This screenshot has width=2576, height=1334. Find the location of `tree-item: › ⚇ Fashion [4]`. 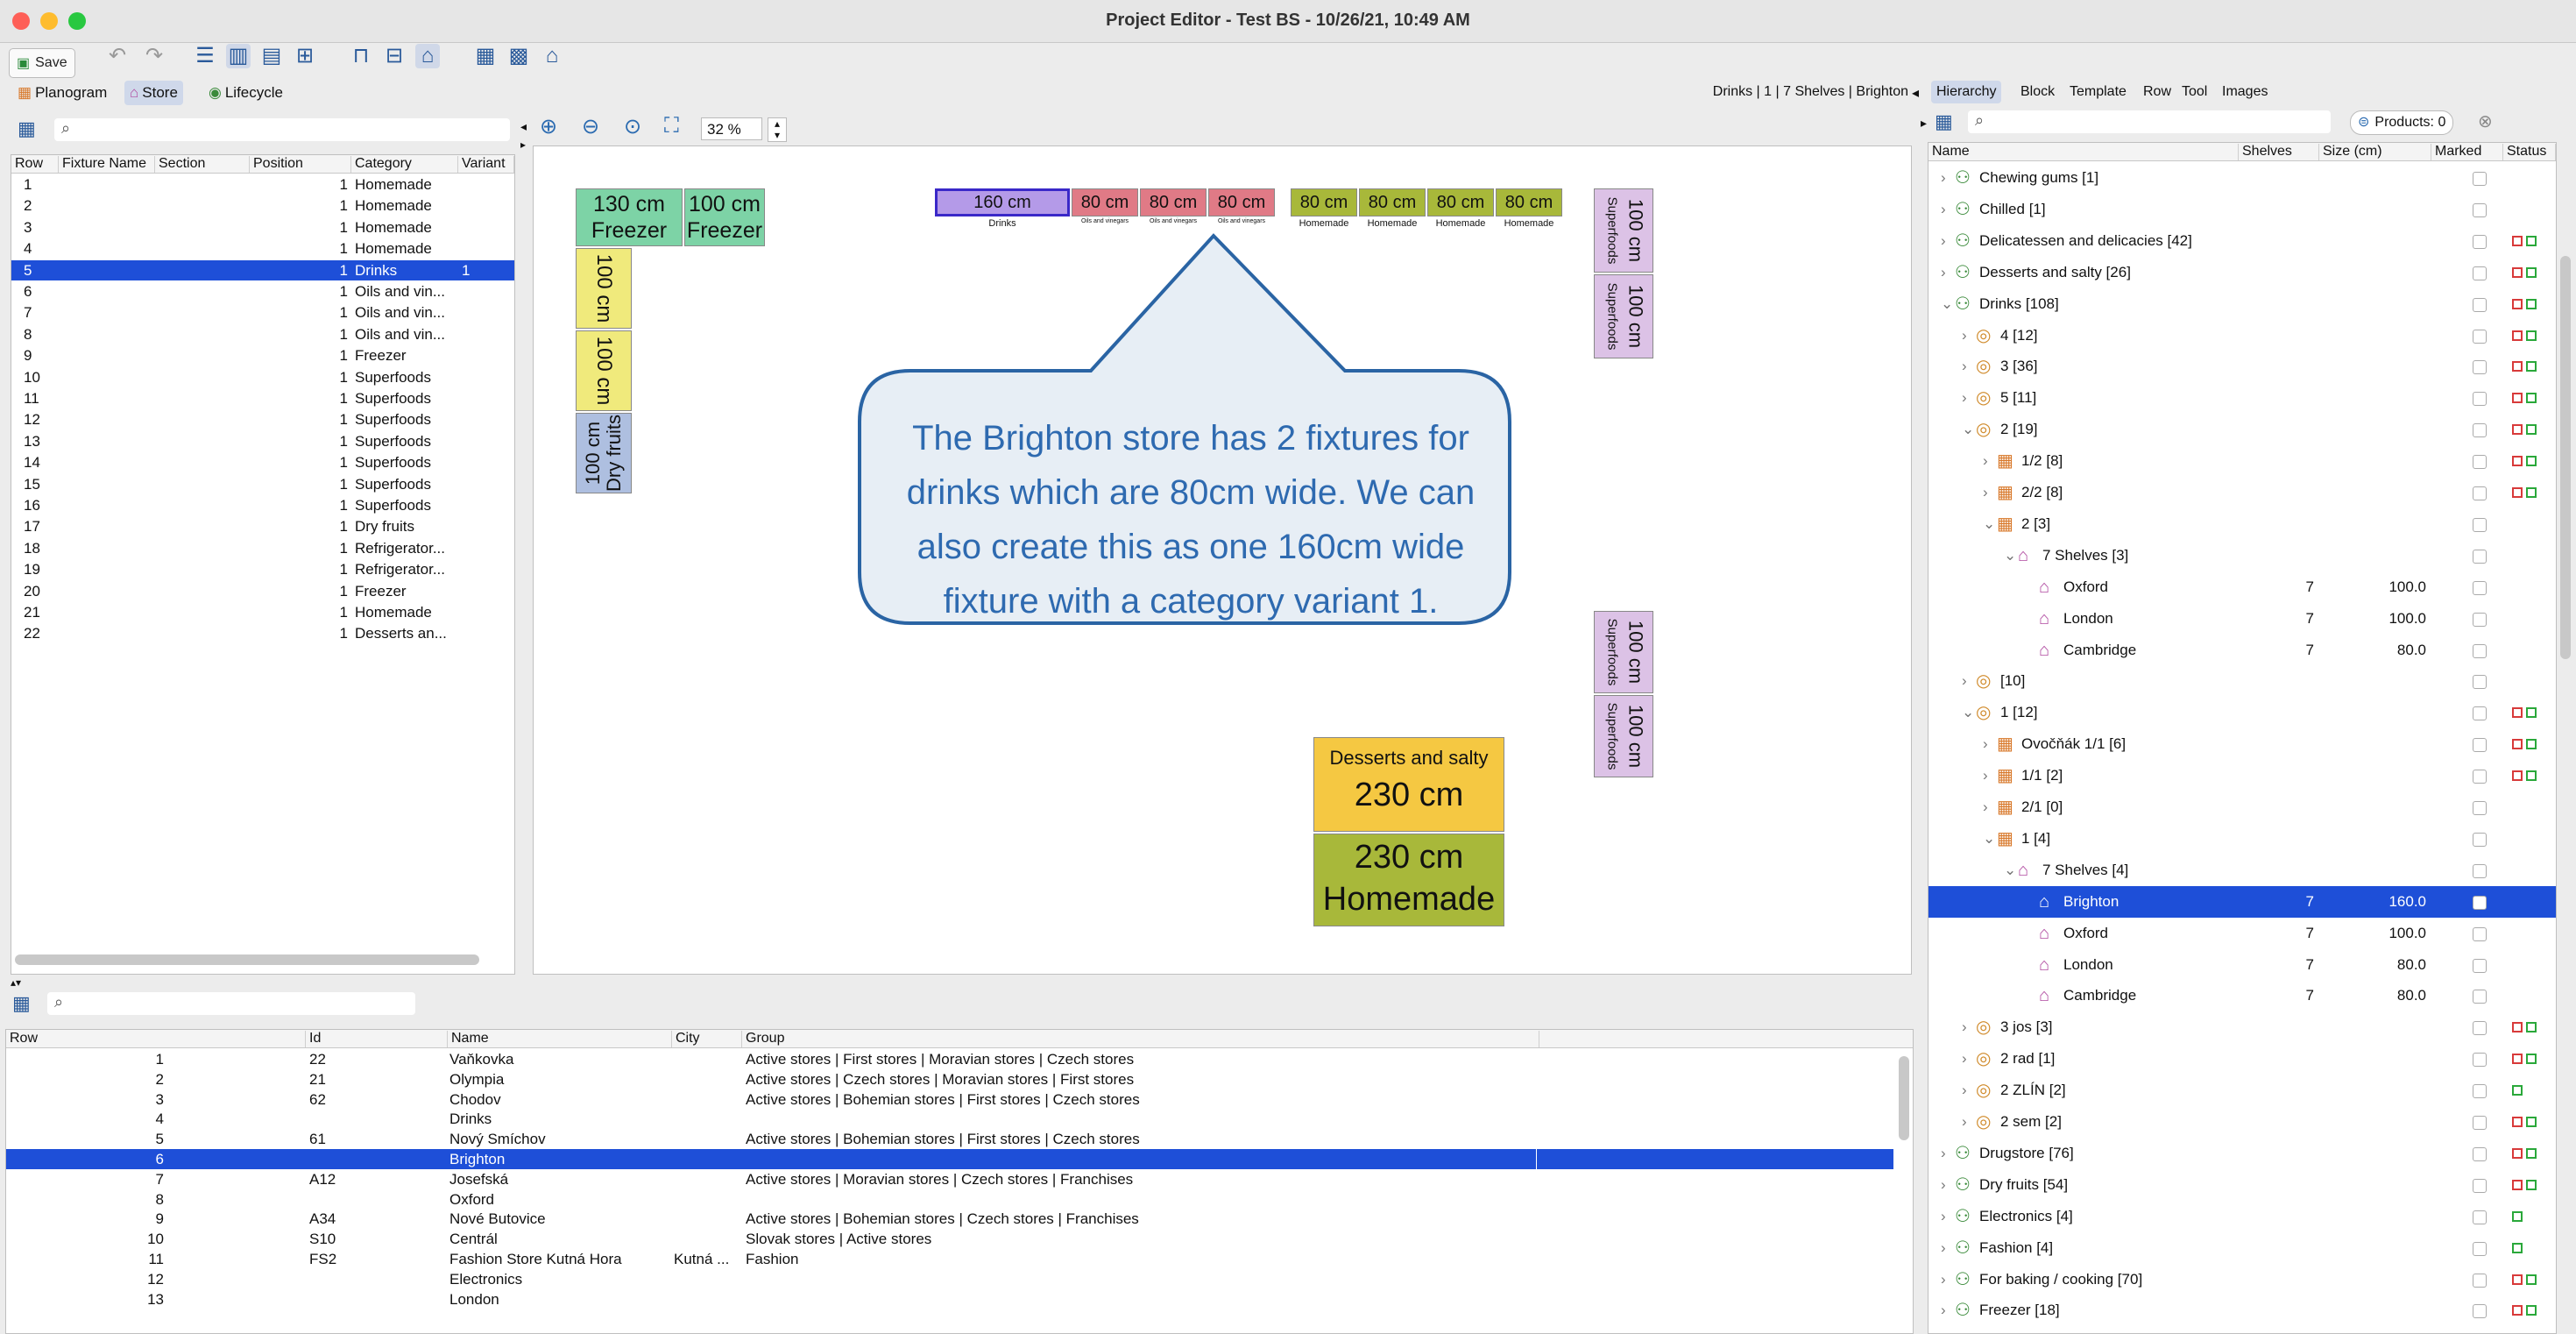

tree-item: › ⚇ Fashion [4] is located at coordinates (2242, 1248).